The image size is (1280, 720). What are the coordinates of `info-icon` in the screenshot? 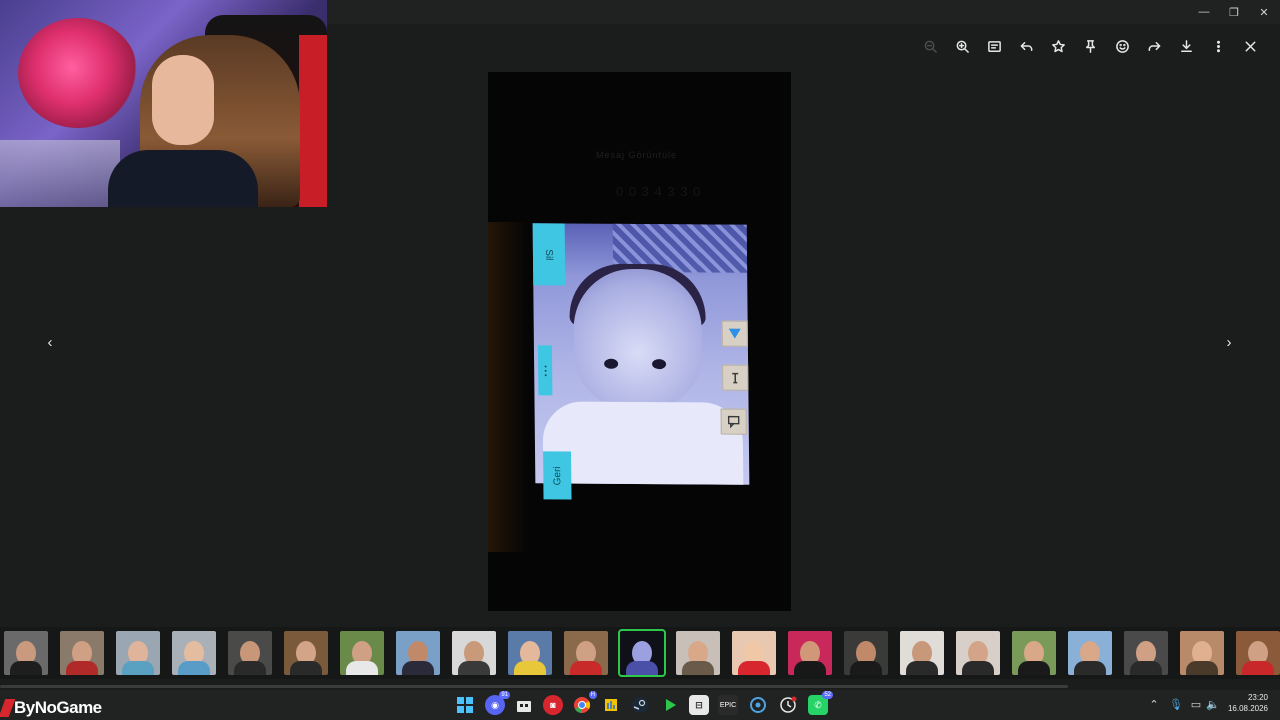 It's located at (994, 46).